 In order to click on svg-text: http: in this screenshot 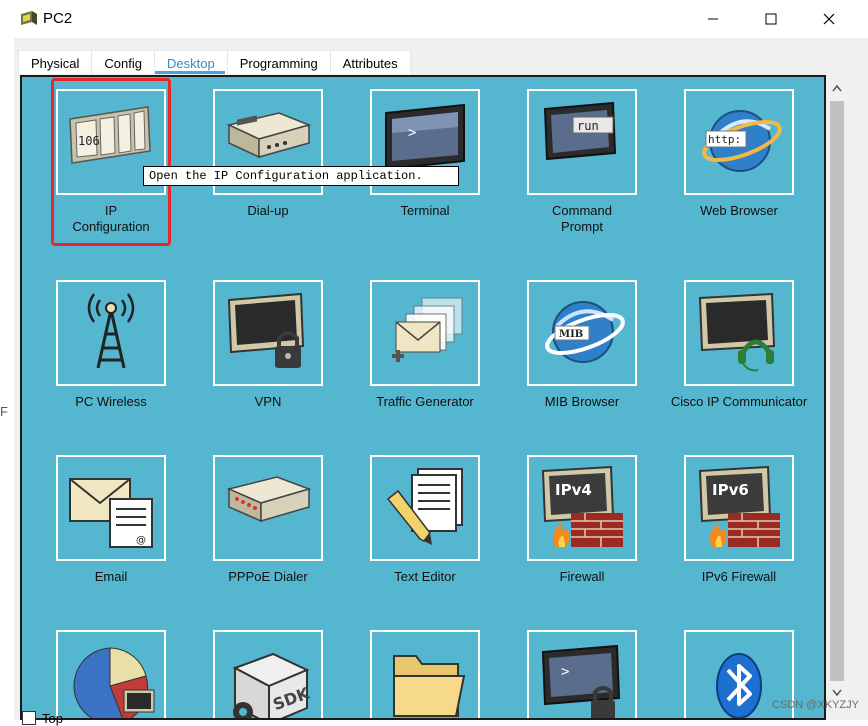, I will do `click(724, 139)`.